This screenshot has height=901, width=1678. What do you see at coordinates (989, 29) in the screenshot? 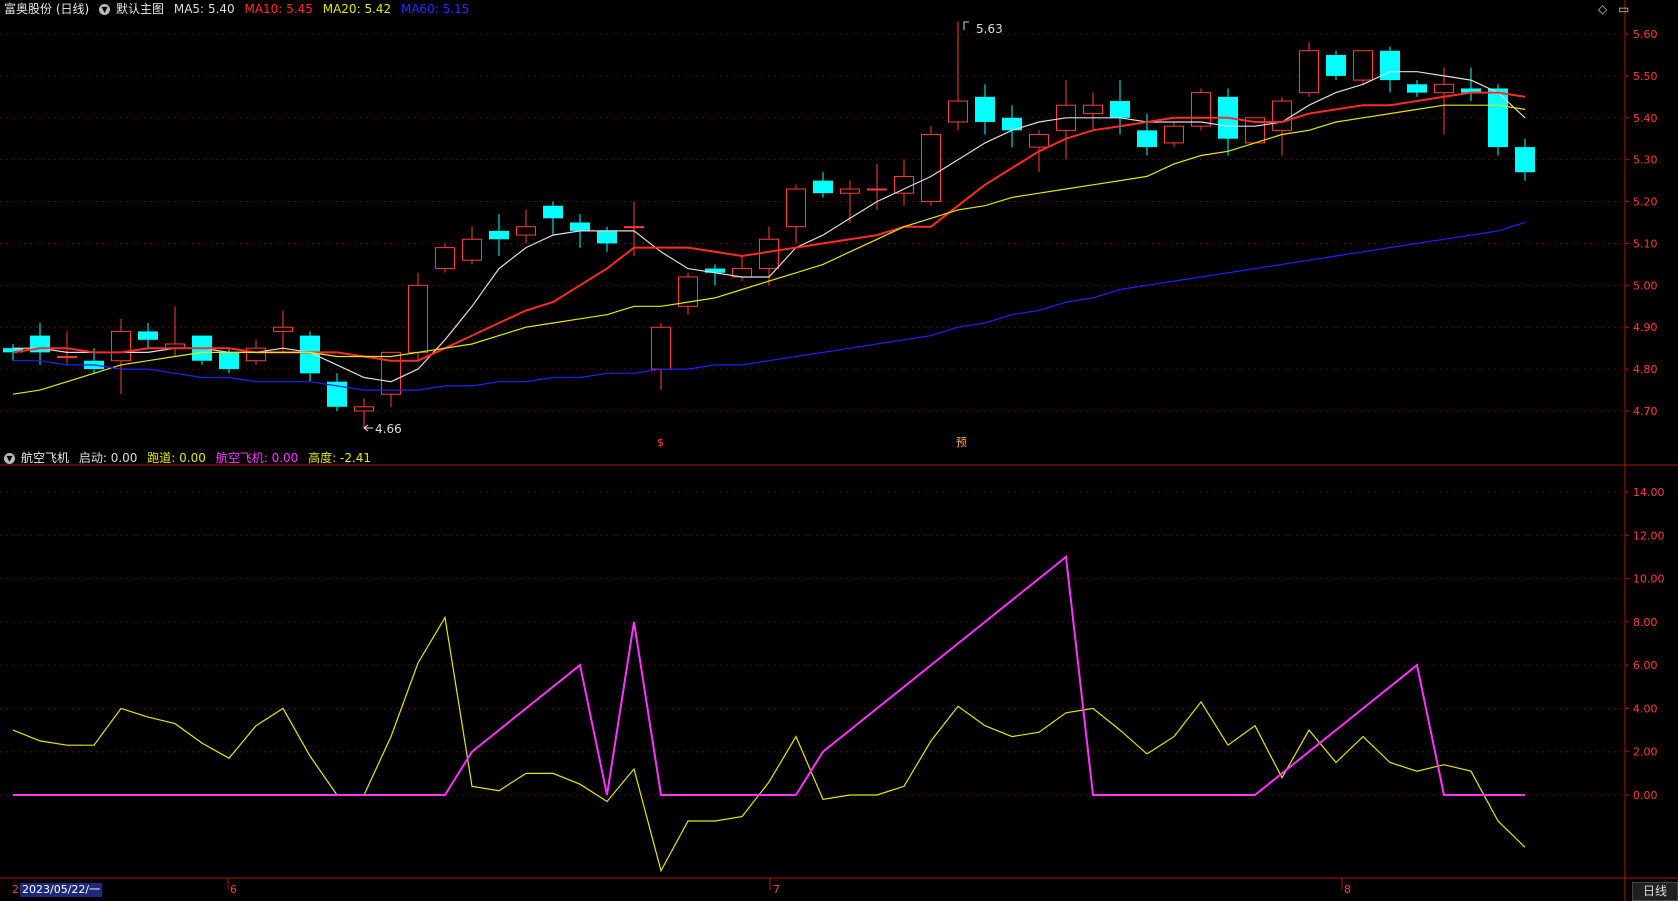
I see `high-marker-label: 5.63` at bounding box center [989, 29].